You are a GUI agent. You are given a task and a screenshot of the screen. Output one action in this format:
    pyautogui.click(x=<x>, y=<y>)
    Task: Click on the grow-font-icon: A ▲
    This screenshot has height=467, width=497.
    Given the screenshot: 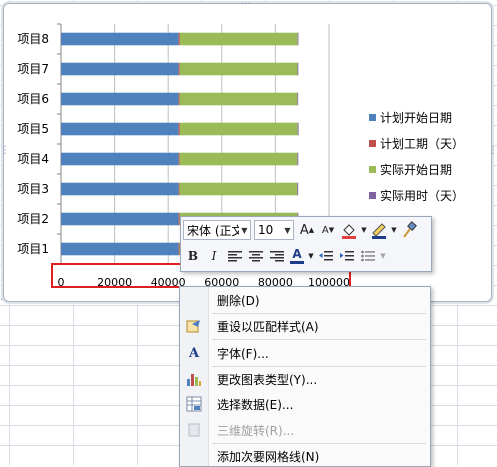 What is the action you would take?
    pyautogui.click(x=307, y=230)
    